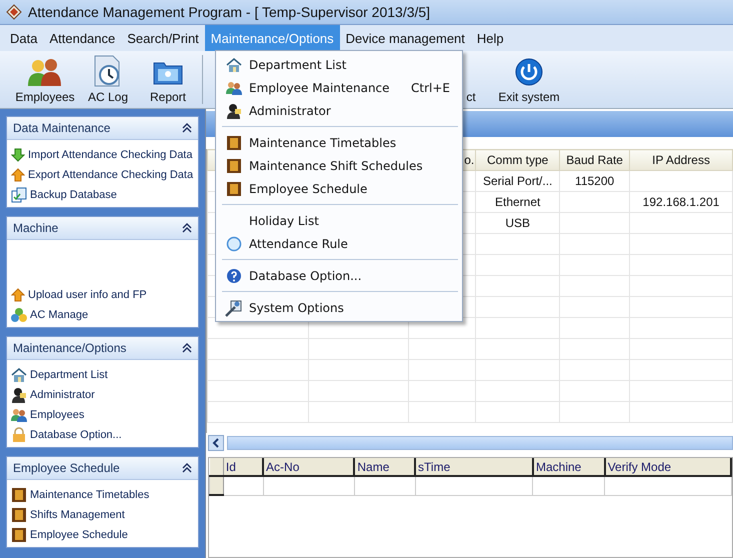 The image size is (733, 558). Describe the element at coordinates (471, 99) in the screenshot. I see `toolbar-button: ct` at that location.